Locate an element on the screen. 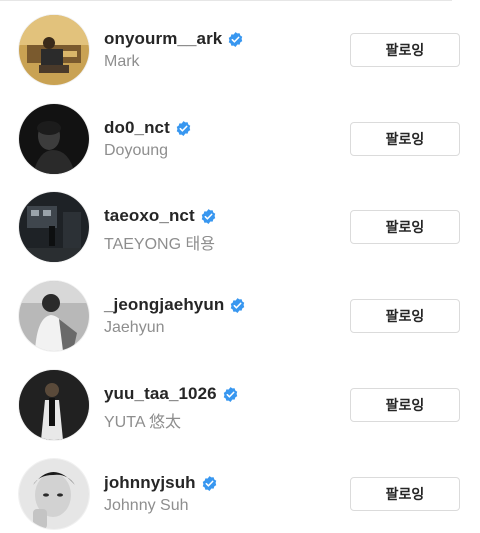 Image resolution: width=480 pixels, height=533 pixels. list-item: onyourm__ark Mark 팔로잉 is located at coordinates (240, 50).